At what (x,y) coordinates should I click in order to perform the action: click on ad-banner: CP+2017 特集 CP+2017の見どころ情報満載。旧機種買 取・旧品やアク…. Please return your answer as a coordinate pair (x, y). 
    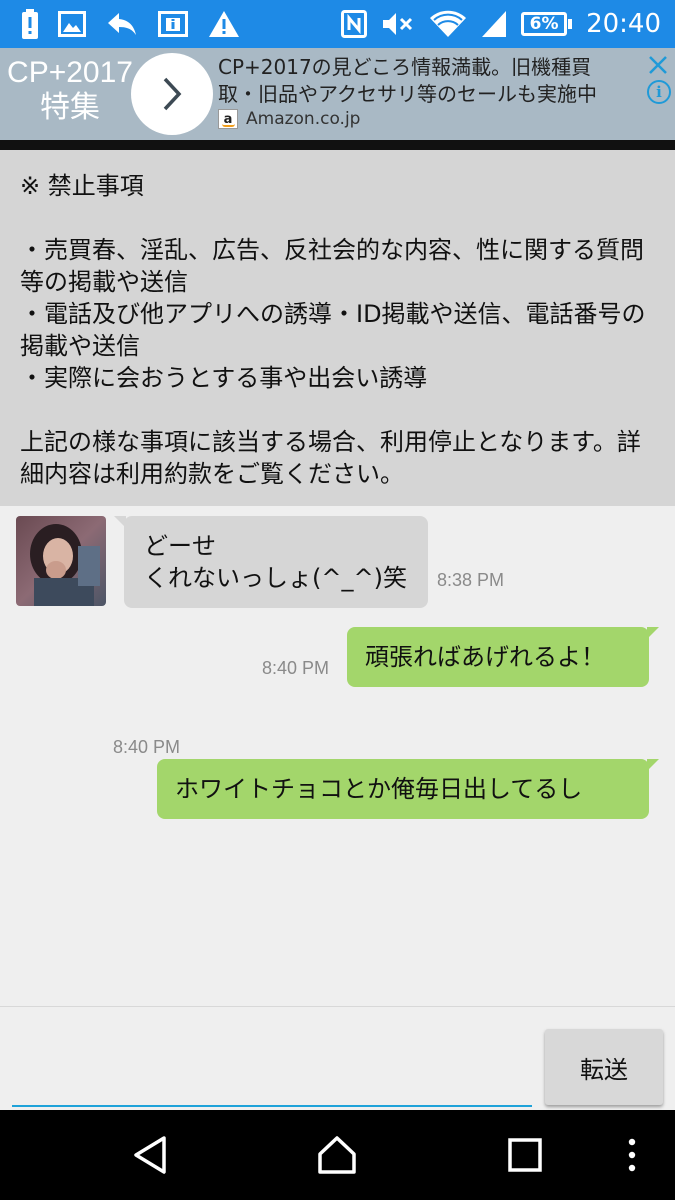
    Looking at the image, I should click on (337, 94).